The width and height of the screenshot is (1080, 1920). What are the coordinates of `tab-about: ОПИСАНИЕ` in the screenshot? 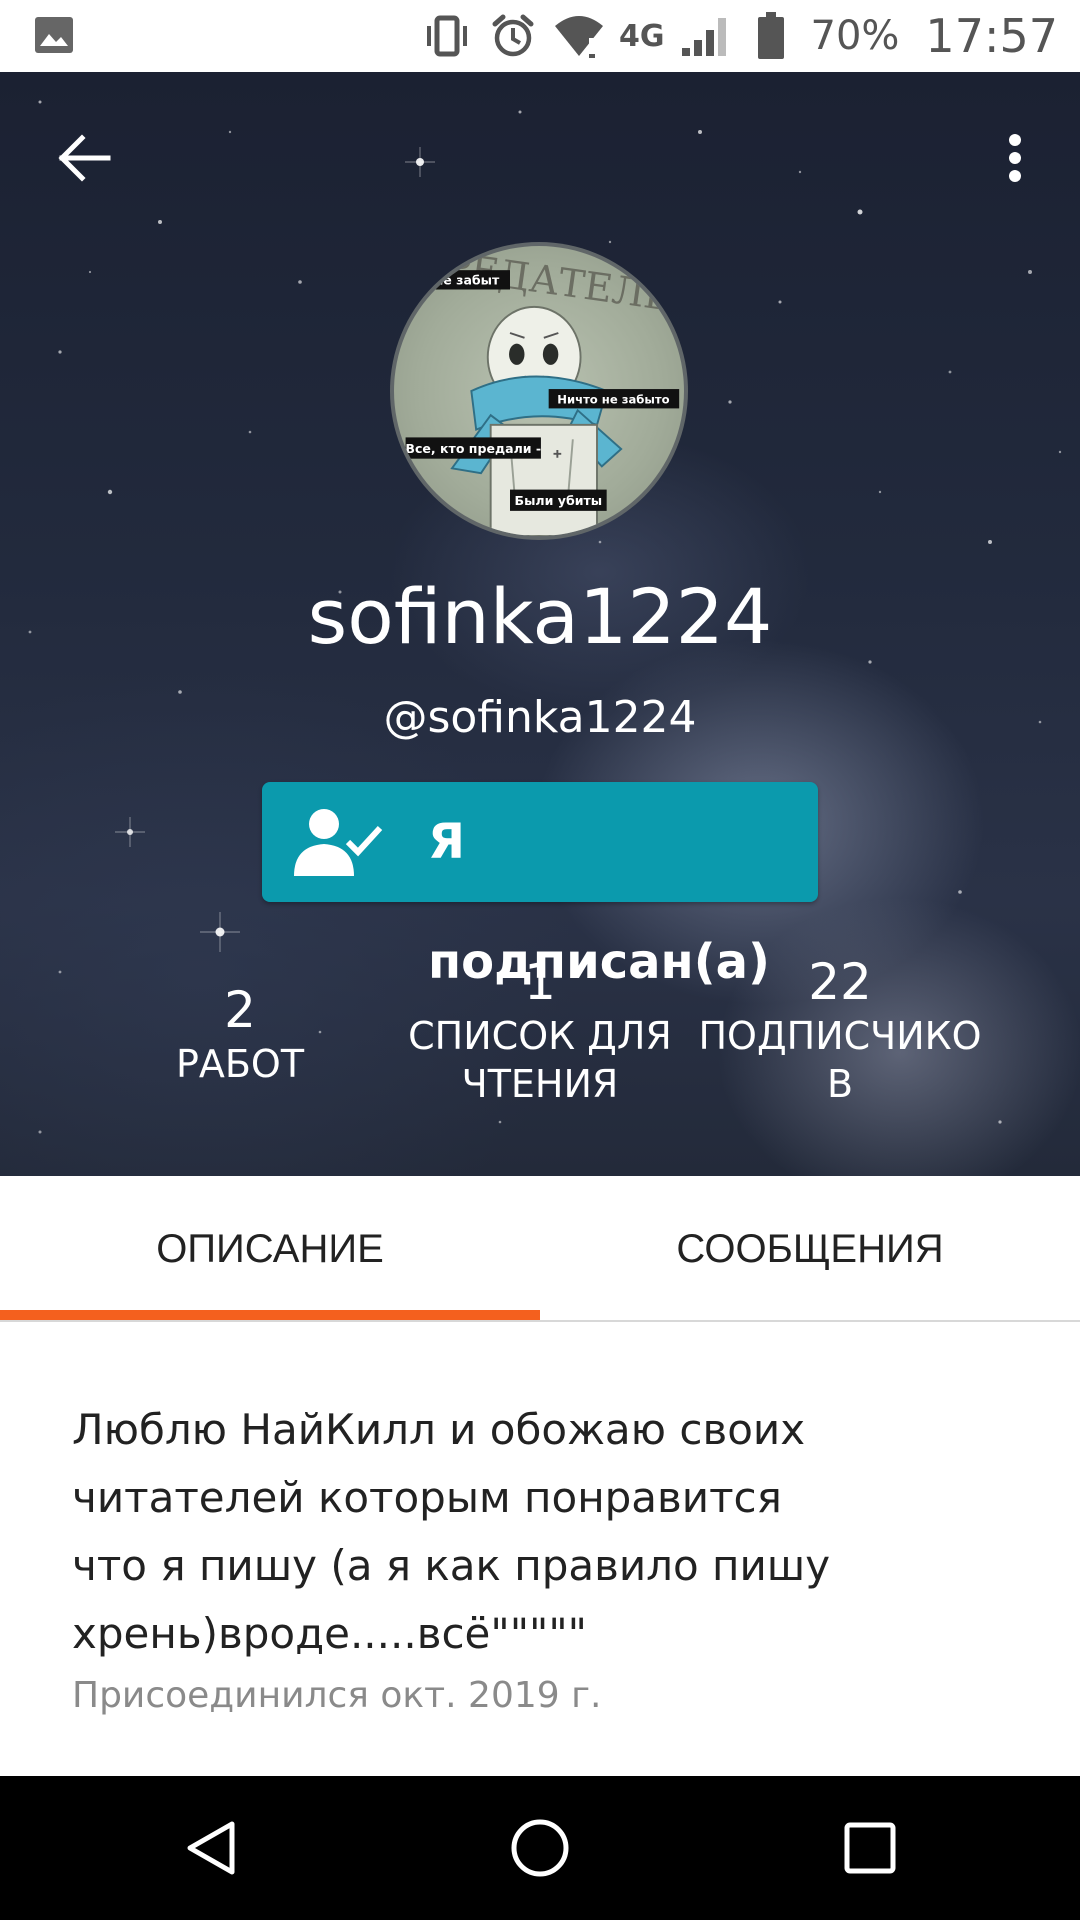 It's located at (270, 1248).